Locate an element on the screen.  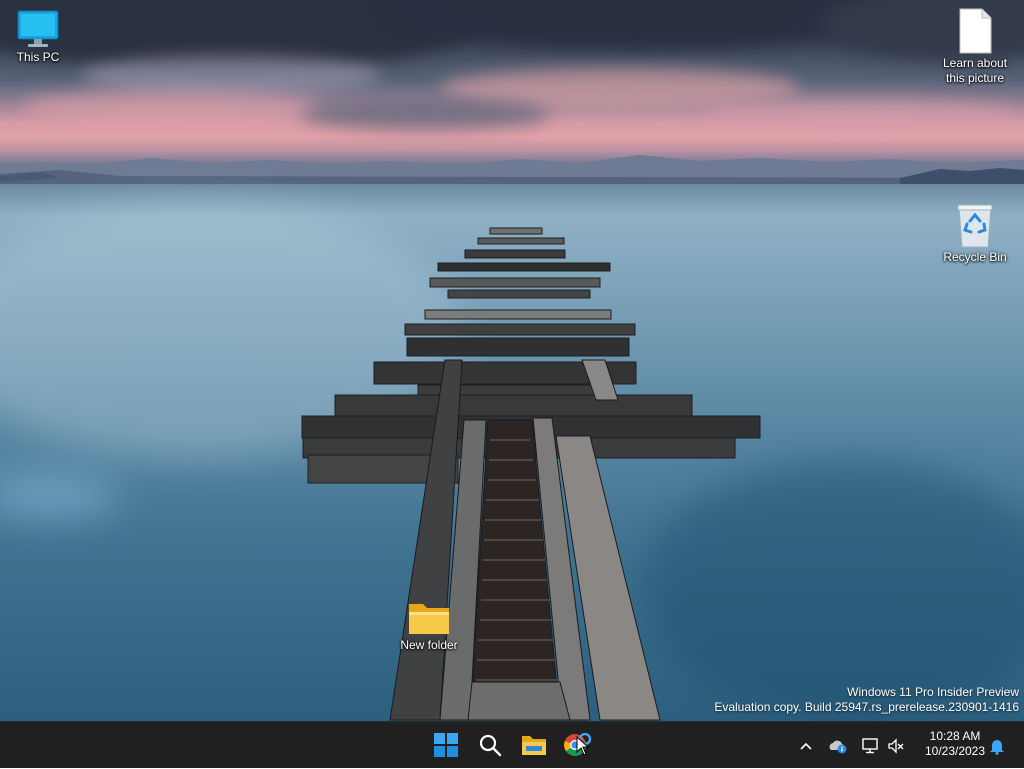
desktop-icon-learn-about-picture: Learn about this picture is located at coordinates (975, 47).